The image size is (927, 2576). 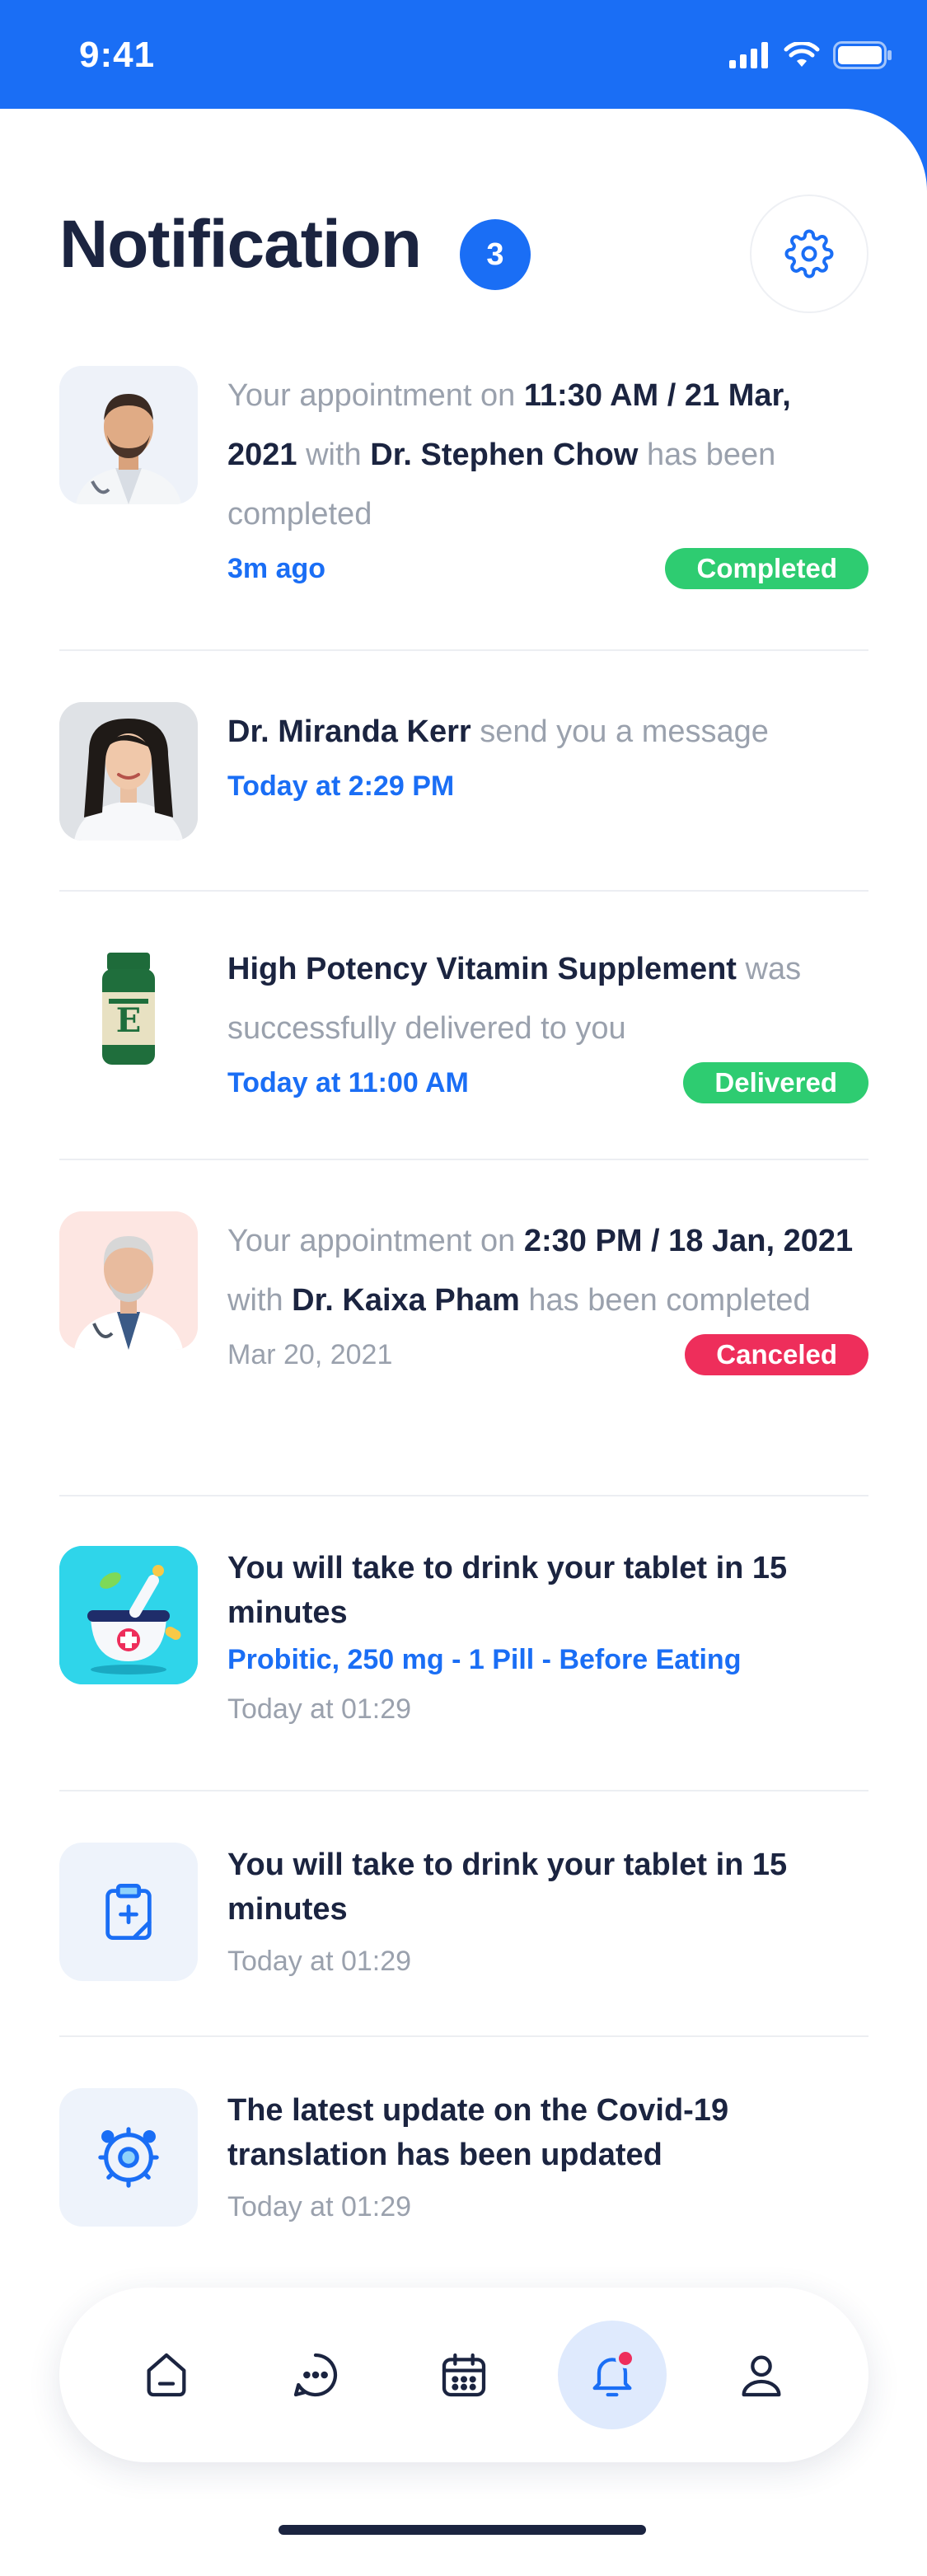 I want to click on notification-time: Mar 20, 2021, so click(x=310, y=1354).